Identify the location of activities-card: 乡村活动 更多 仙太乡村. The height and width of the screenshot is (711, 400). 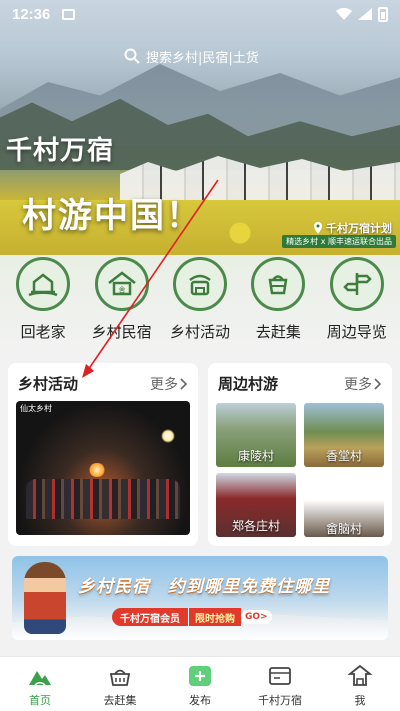
(103, 454).